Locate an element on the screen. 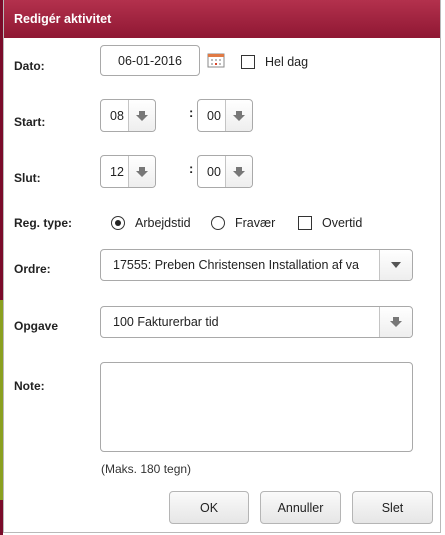 This screenshot has height=535, width=445. cancel-button: Annuller is located at coordinates (300, 507).